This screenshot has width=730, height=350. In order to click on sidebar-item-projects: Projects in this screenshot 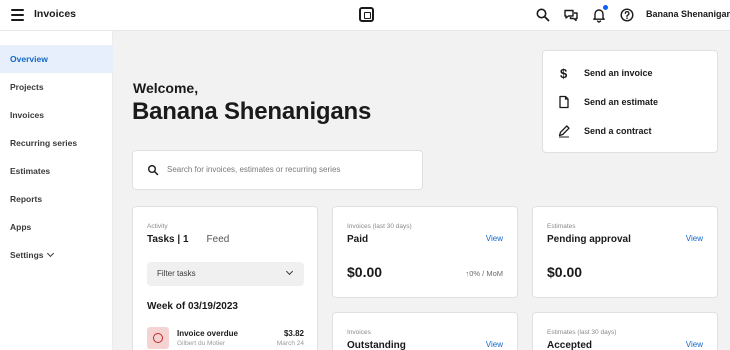, I will do `click(56, 87)`.